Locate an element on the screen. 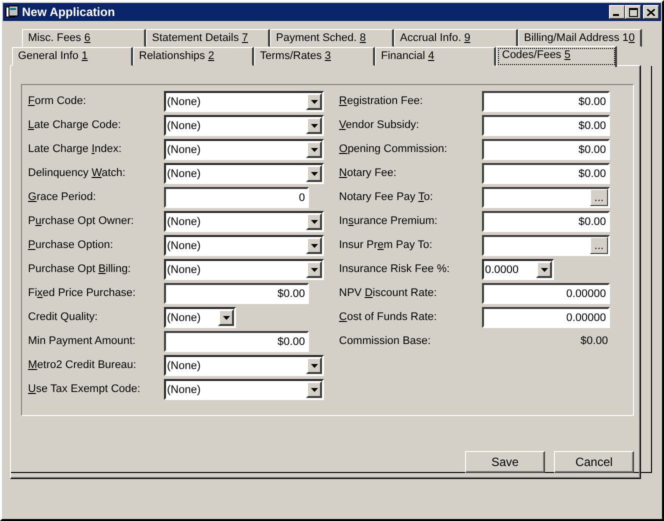  field-label: Form Code: is located at coordinates (58, 100).